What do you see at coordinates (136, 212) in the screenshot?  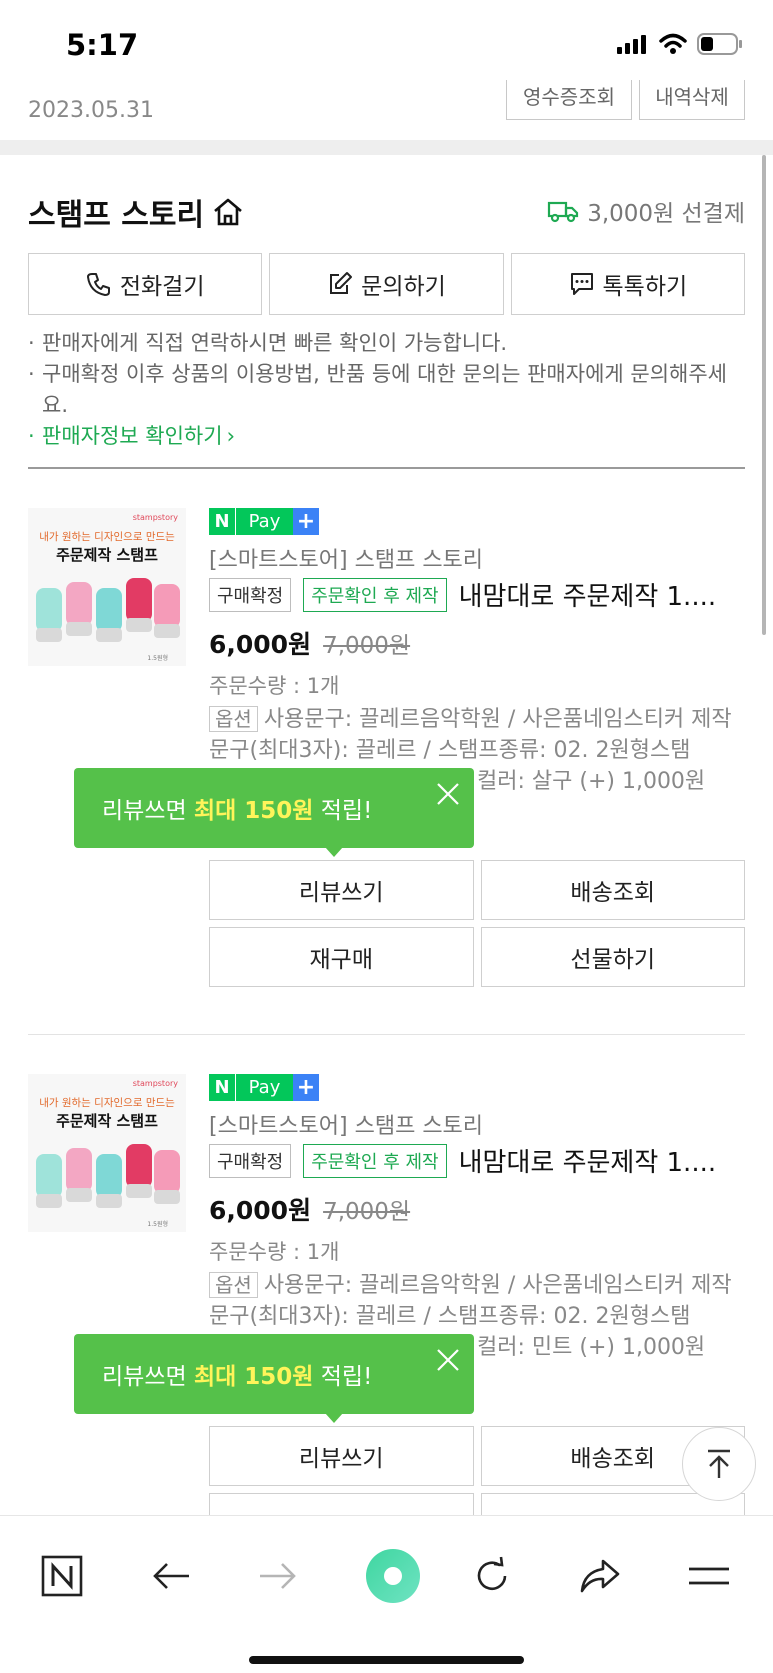 I see `seller-name: 스탬프 스토리` at bounding box center [136, 212].